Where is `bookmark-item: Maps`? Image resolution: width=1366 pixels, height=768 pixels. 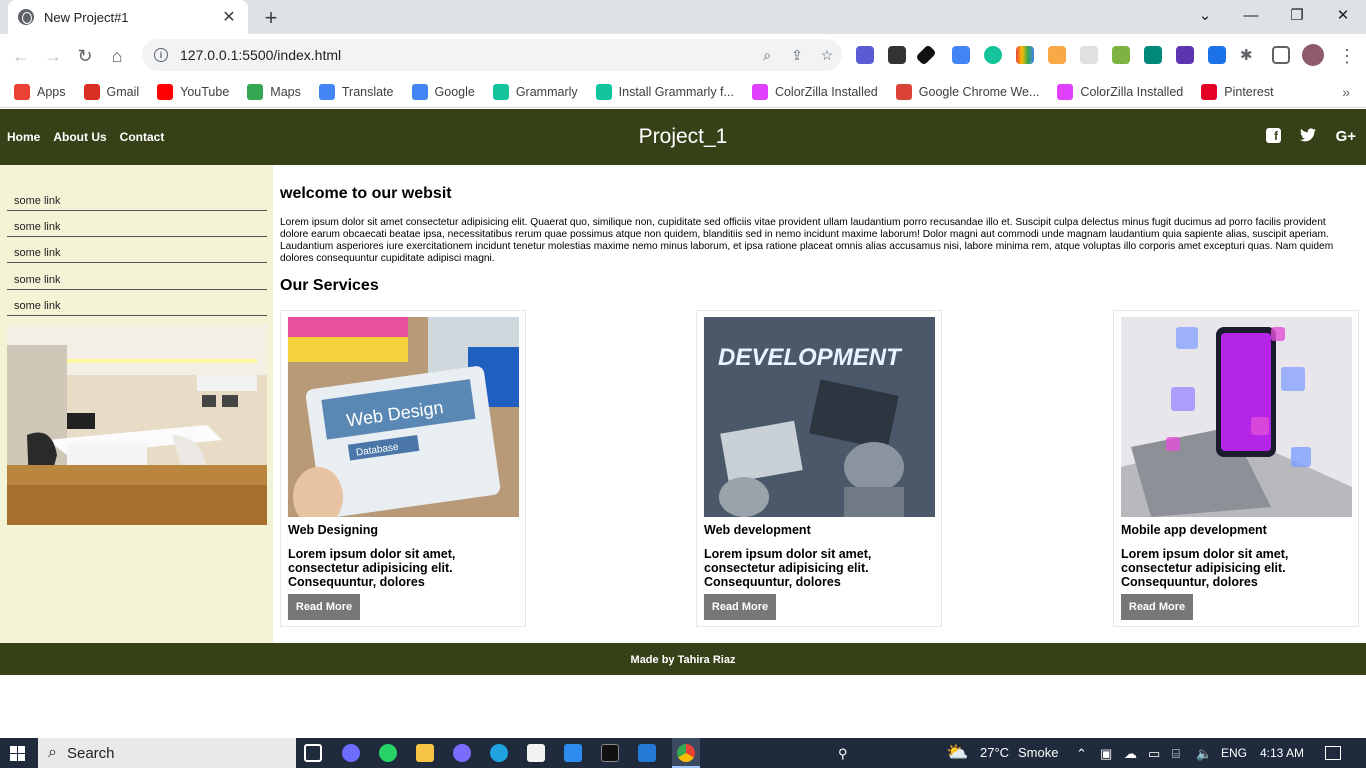
bookmark-item: Maps is located at coordinates (274, 91).